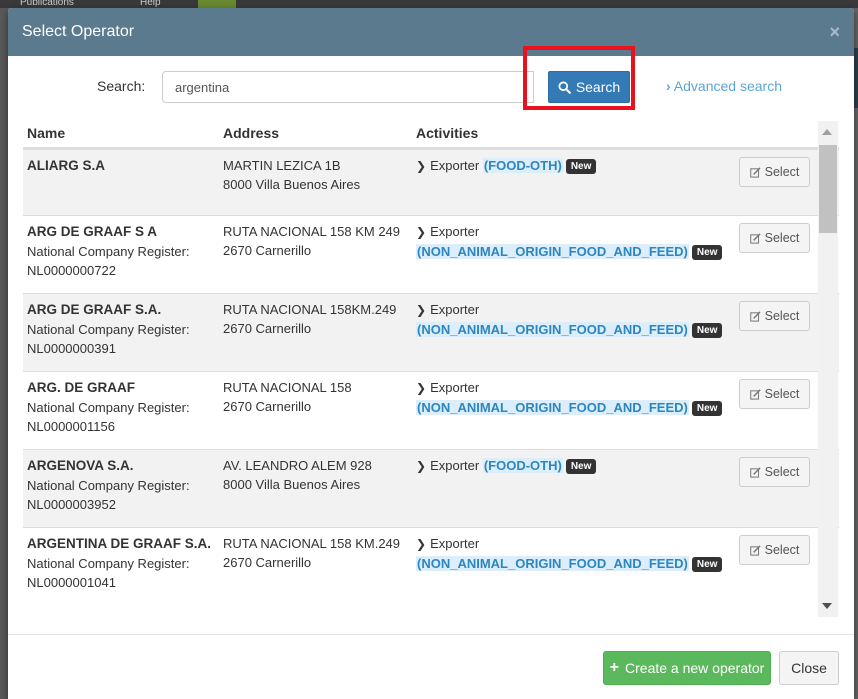  Describe the element at coordinates (315, 410) in the screenshot. I see `operator-address-cell: RUTA NACIONAL 158 2670 Carnerillo` at that location.